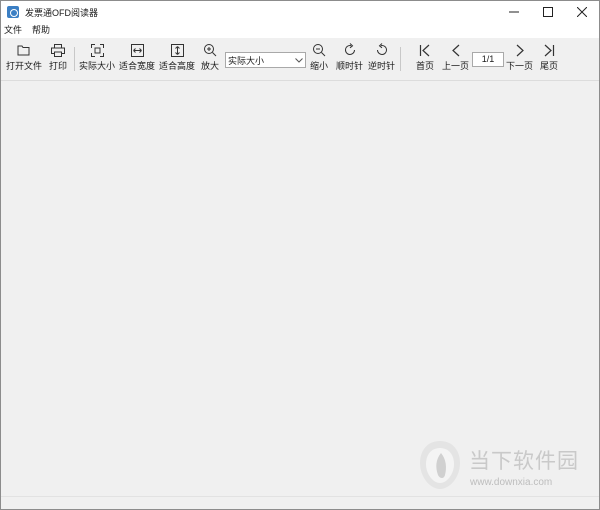  What do you see at coordinates (61, 12) in the screenshot?
I see `window-title: 发票通OFD阅读器` at bounding box center [61, 12].